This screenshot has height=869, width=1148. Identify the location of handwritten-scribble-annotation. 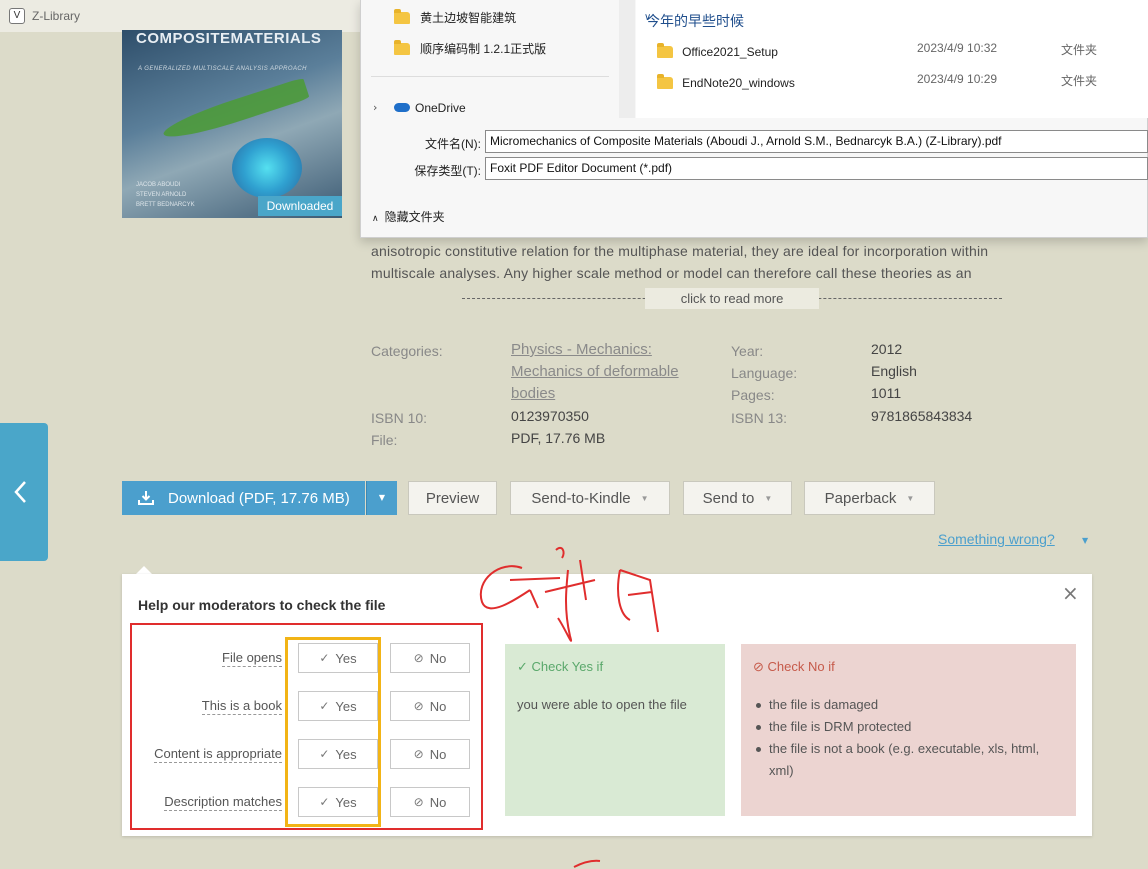
(569, 594).